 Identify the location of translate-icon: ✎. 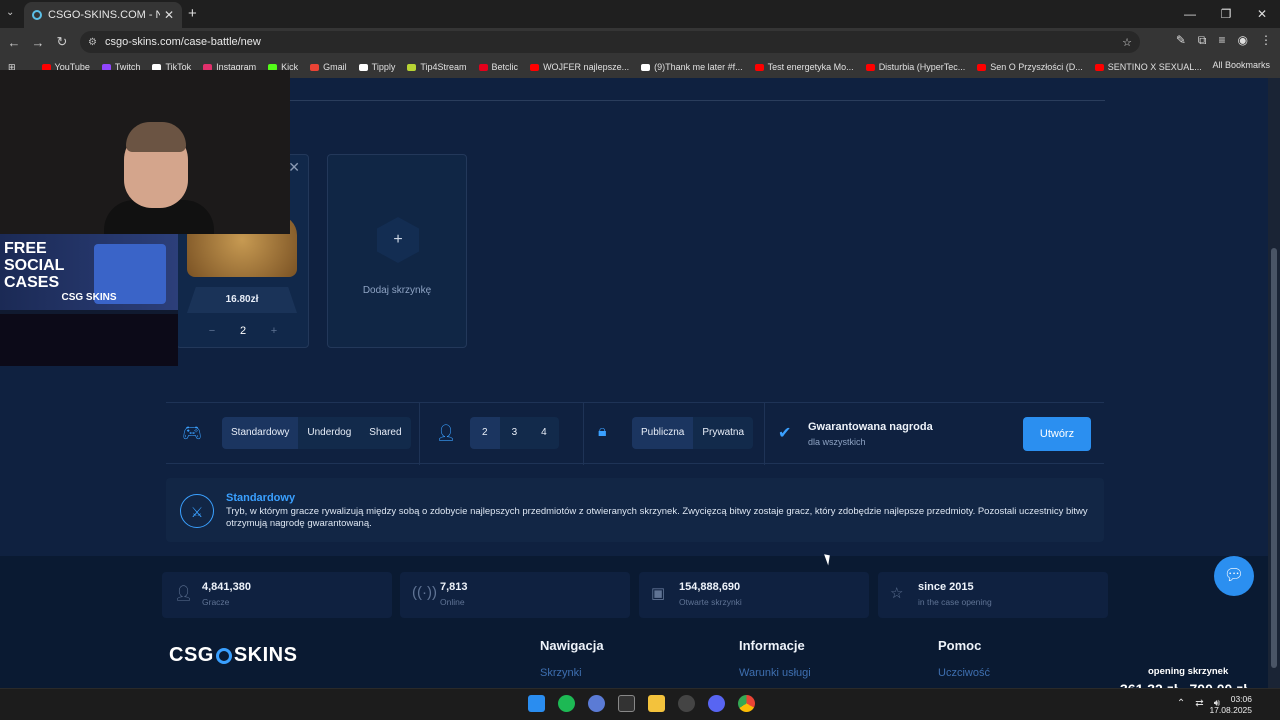
(1181, 40).